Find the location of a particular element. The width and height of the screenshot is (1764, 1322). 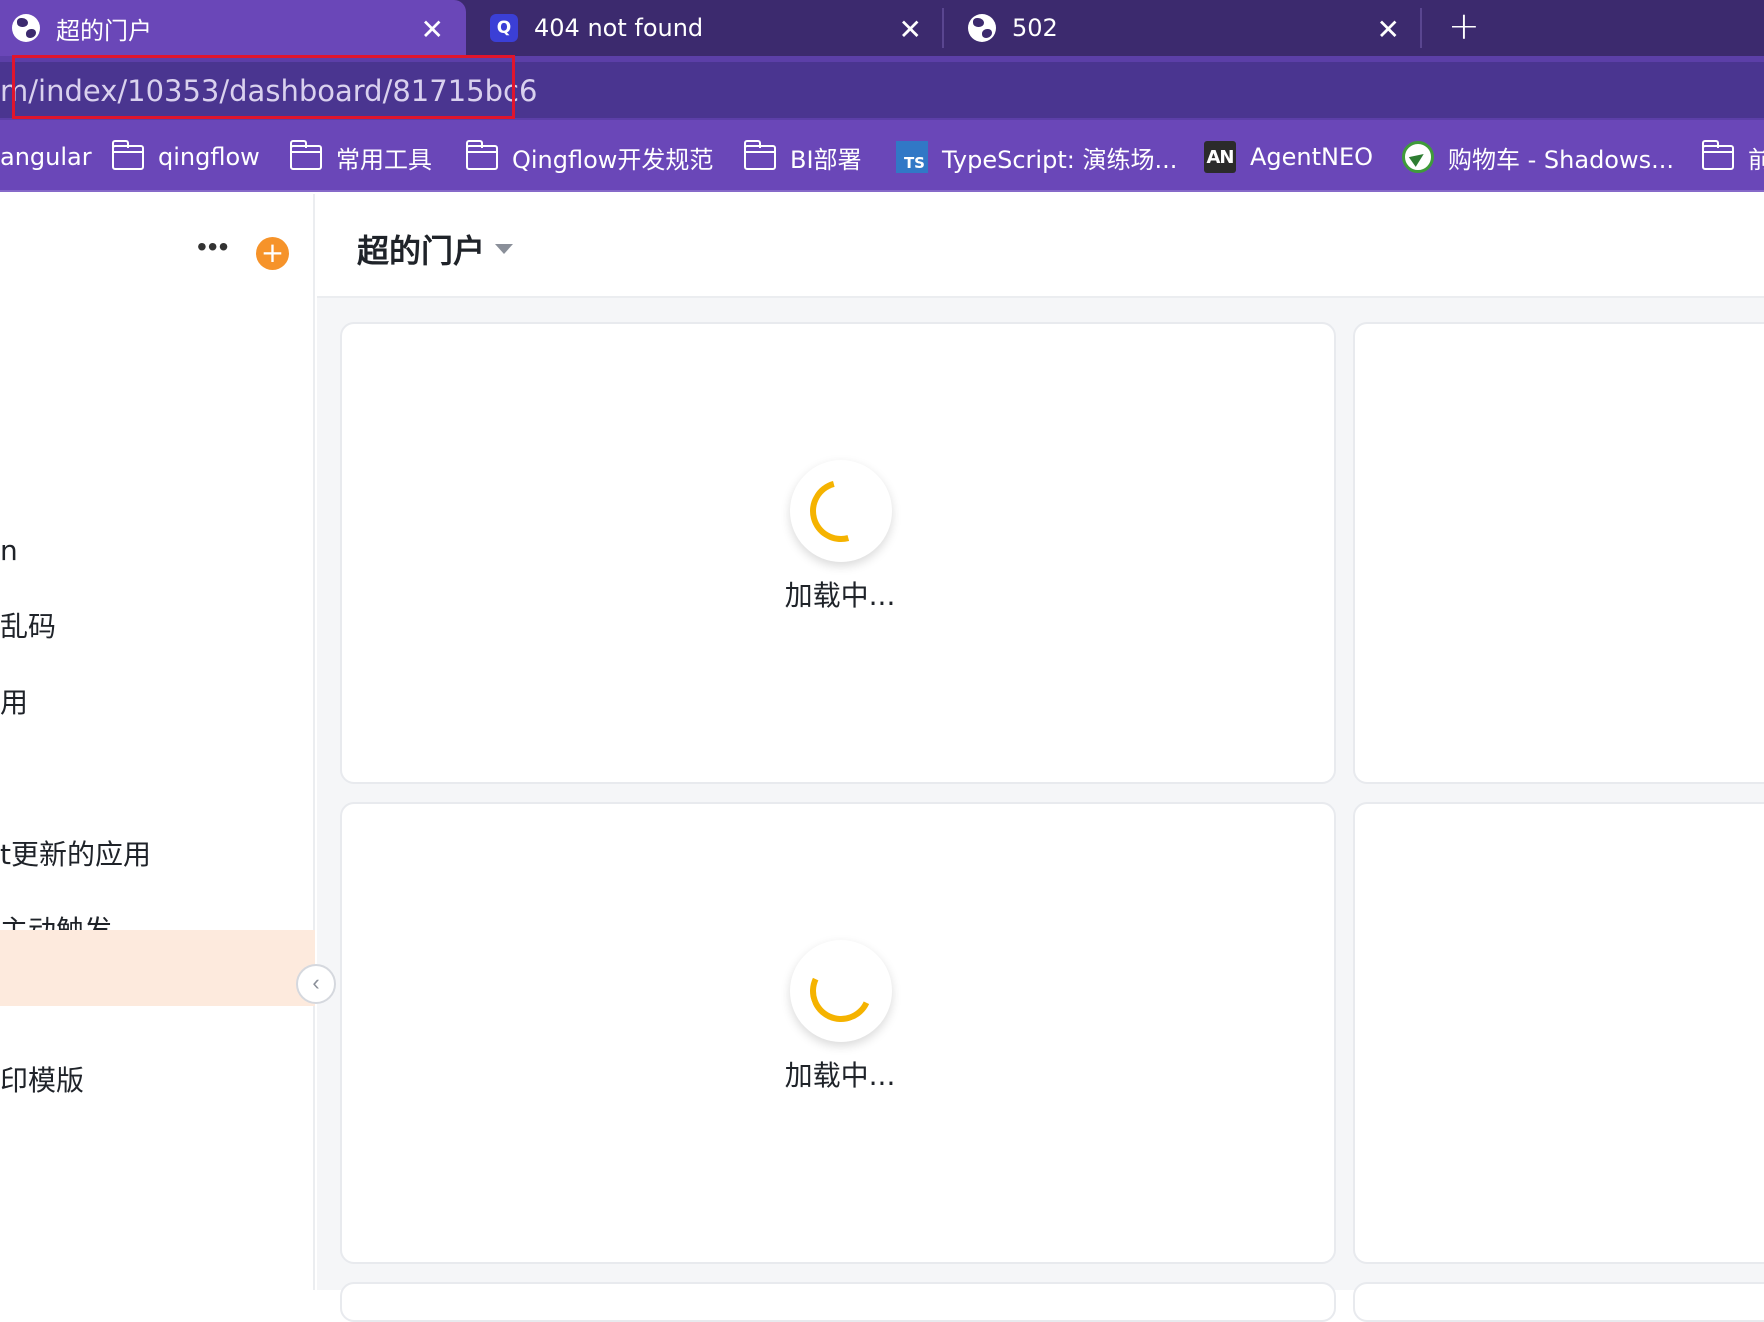

sidebar-item-label: 乱码 is located at coordinates (28, 626).